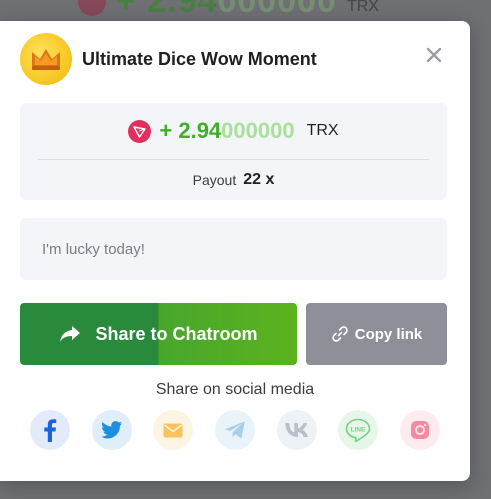 The image size is (491, 499). Describe the element at coordinates (214, 180) in the screenshot. I see `payout-label: Payout` at that location.